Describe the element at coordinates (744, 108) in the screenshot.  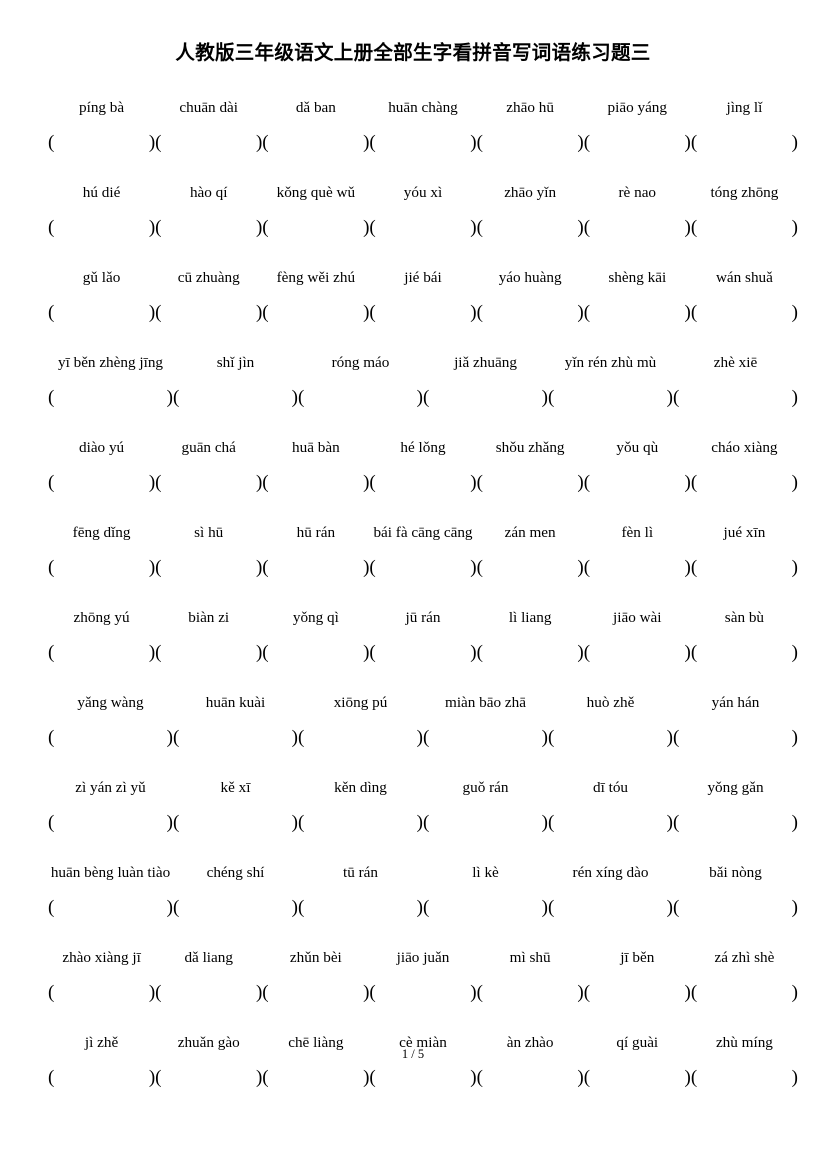
I see `pinyin-word: jìng lǐ` at that location.